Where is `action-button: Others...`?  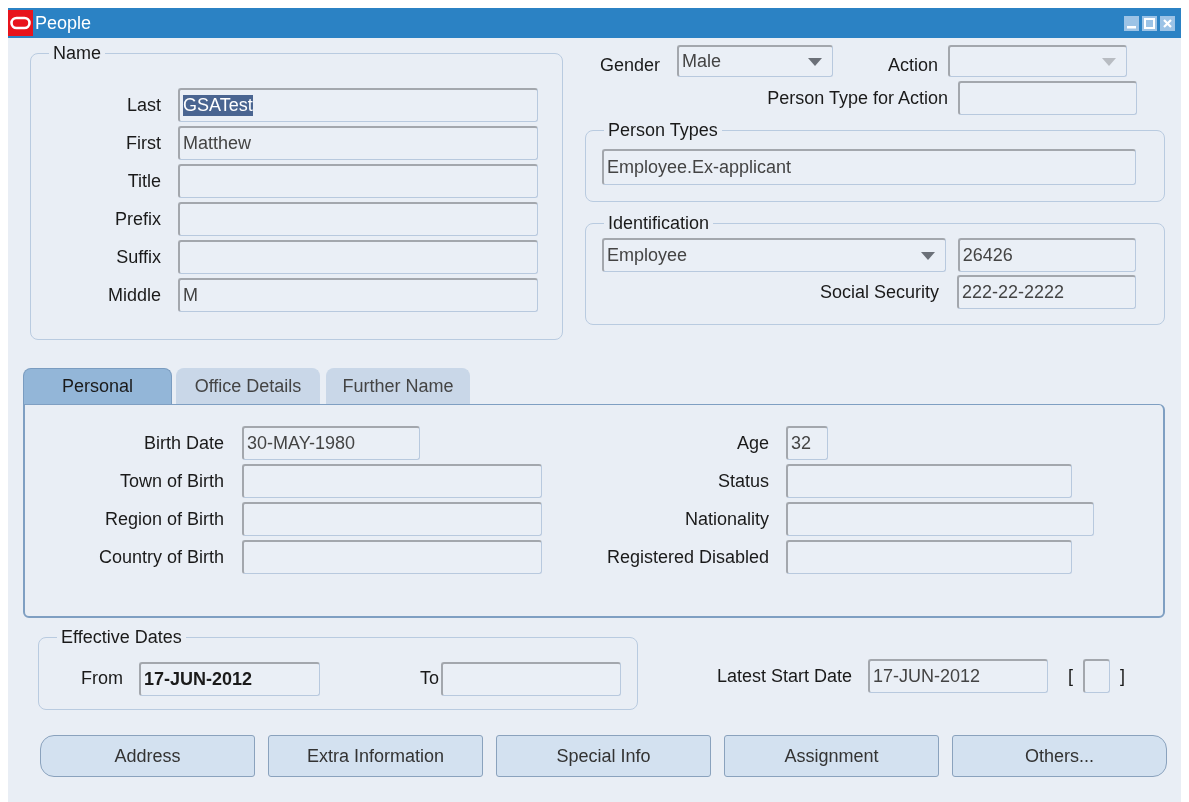
action-button: Others... is located at coordinates (1059, 756).